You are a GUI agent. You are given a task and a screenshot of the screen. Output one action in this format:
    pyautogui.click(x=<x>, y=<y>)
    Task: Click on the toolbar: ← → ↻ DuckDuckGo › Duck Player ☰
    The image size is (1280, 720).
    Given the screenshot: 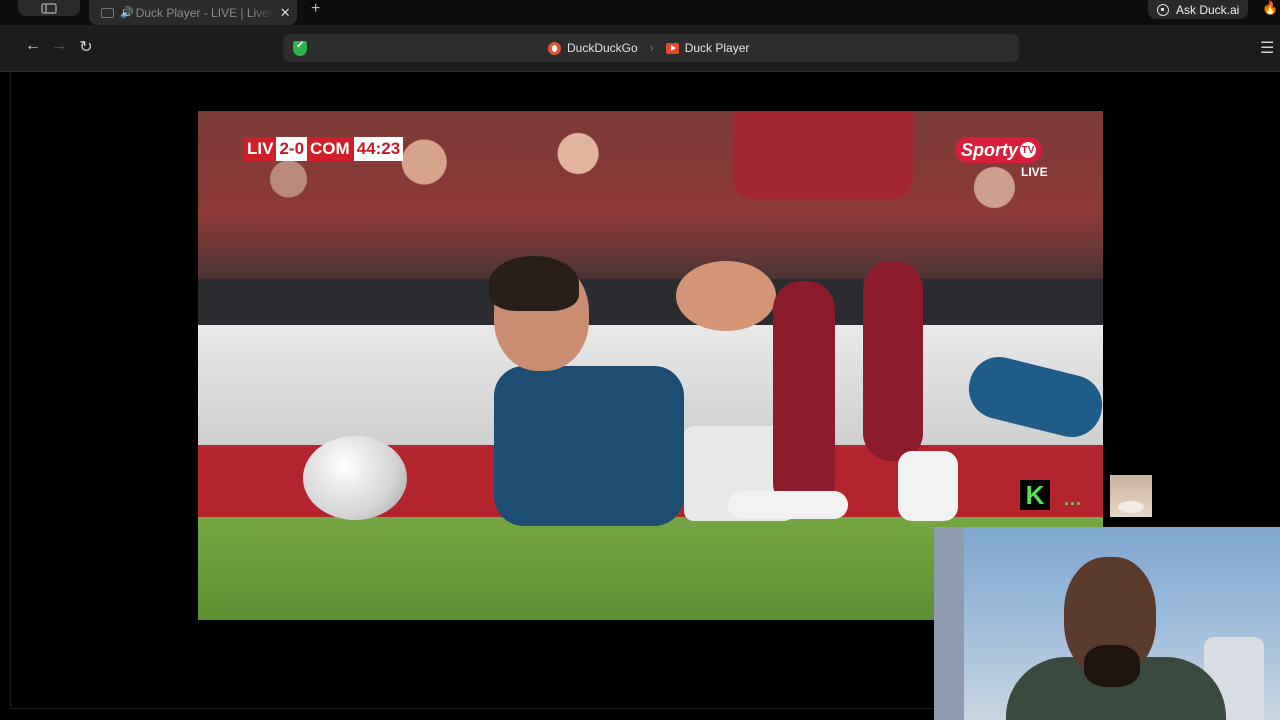 What is the action you would take?
    pyautogui.click(x=640, y=48)
    